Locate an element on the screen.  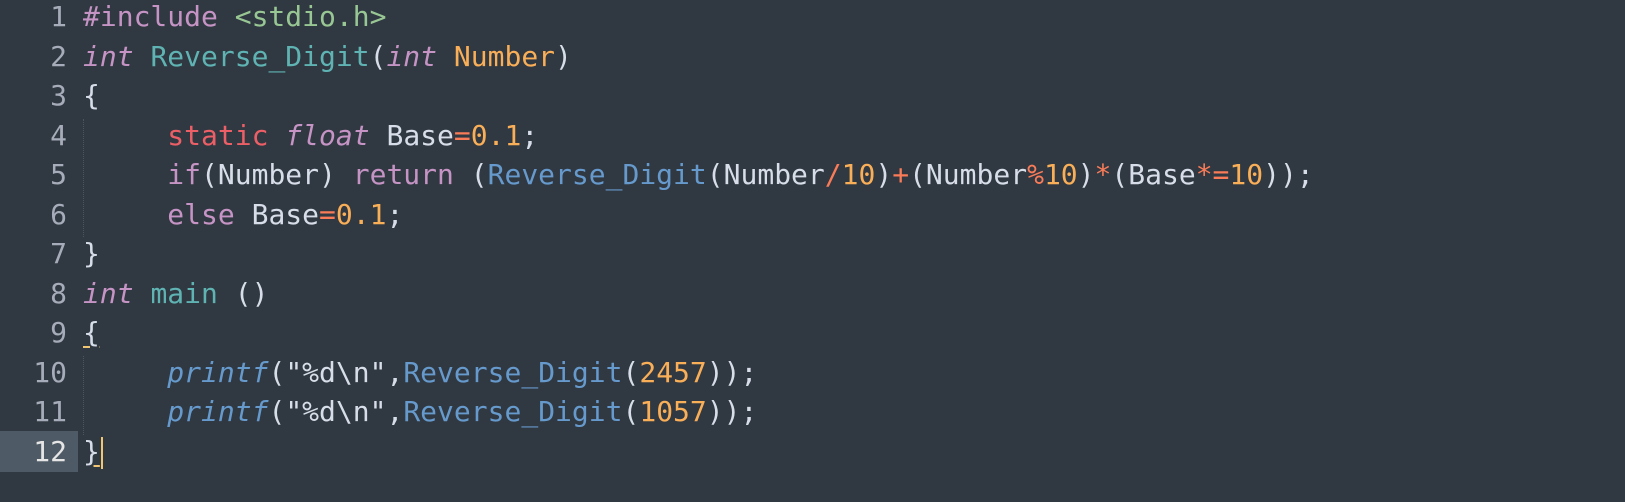
code-token: static is located at coordinates (218, 135).